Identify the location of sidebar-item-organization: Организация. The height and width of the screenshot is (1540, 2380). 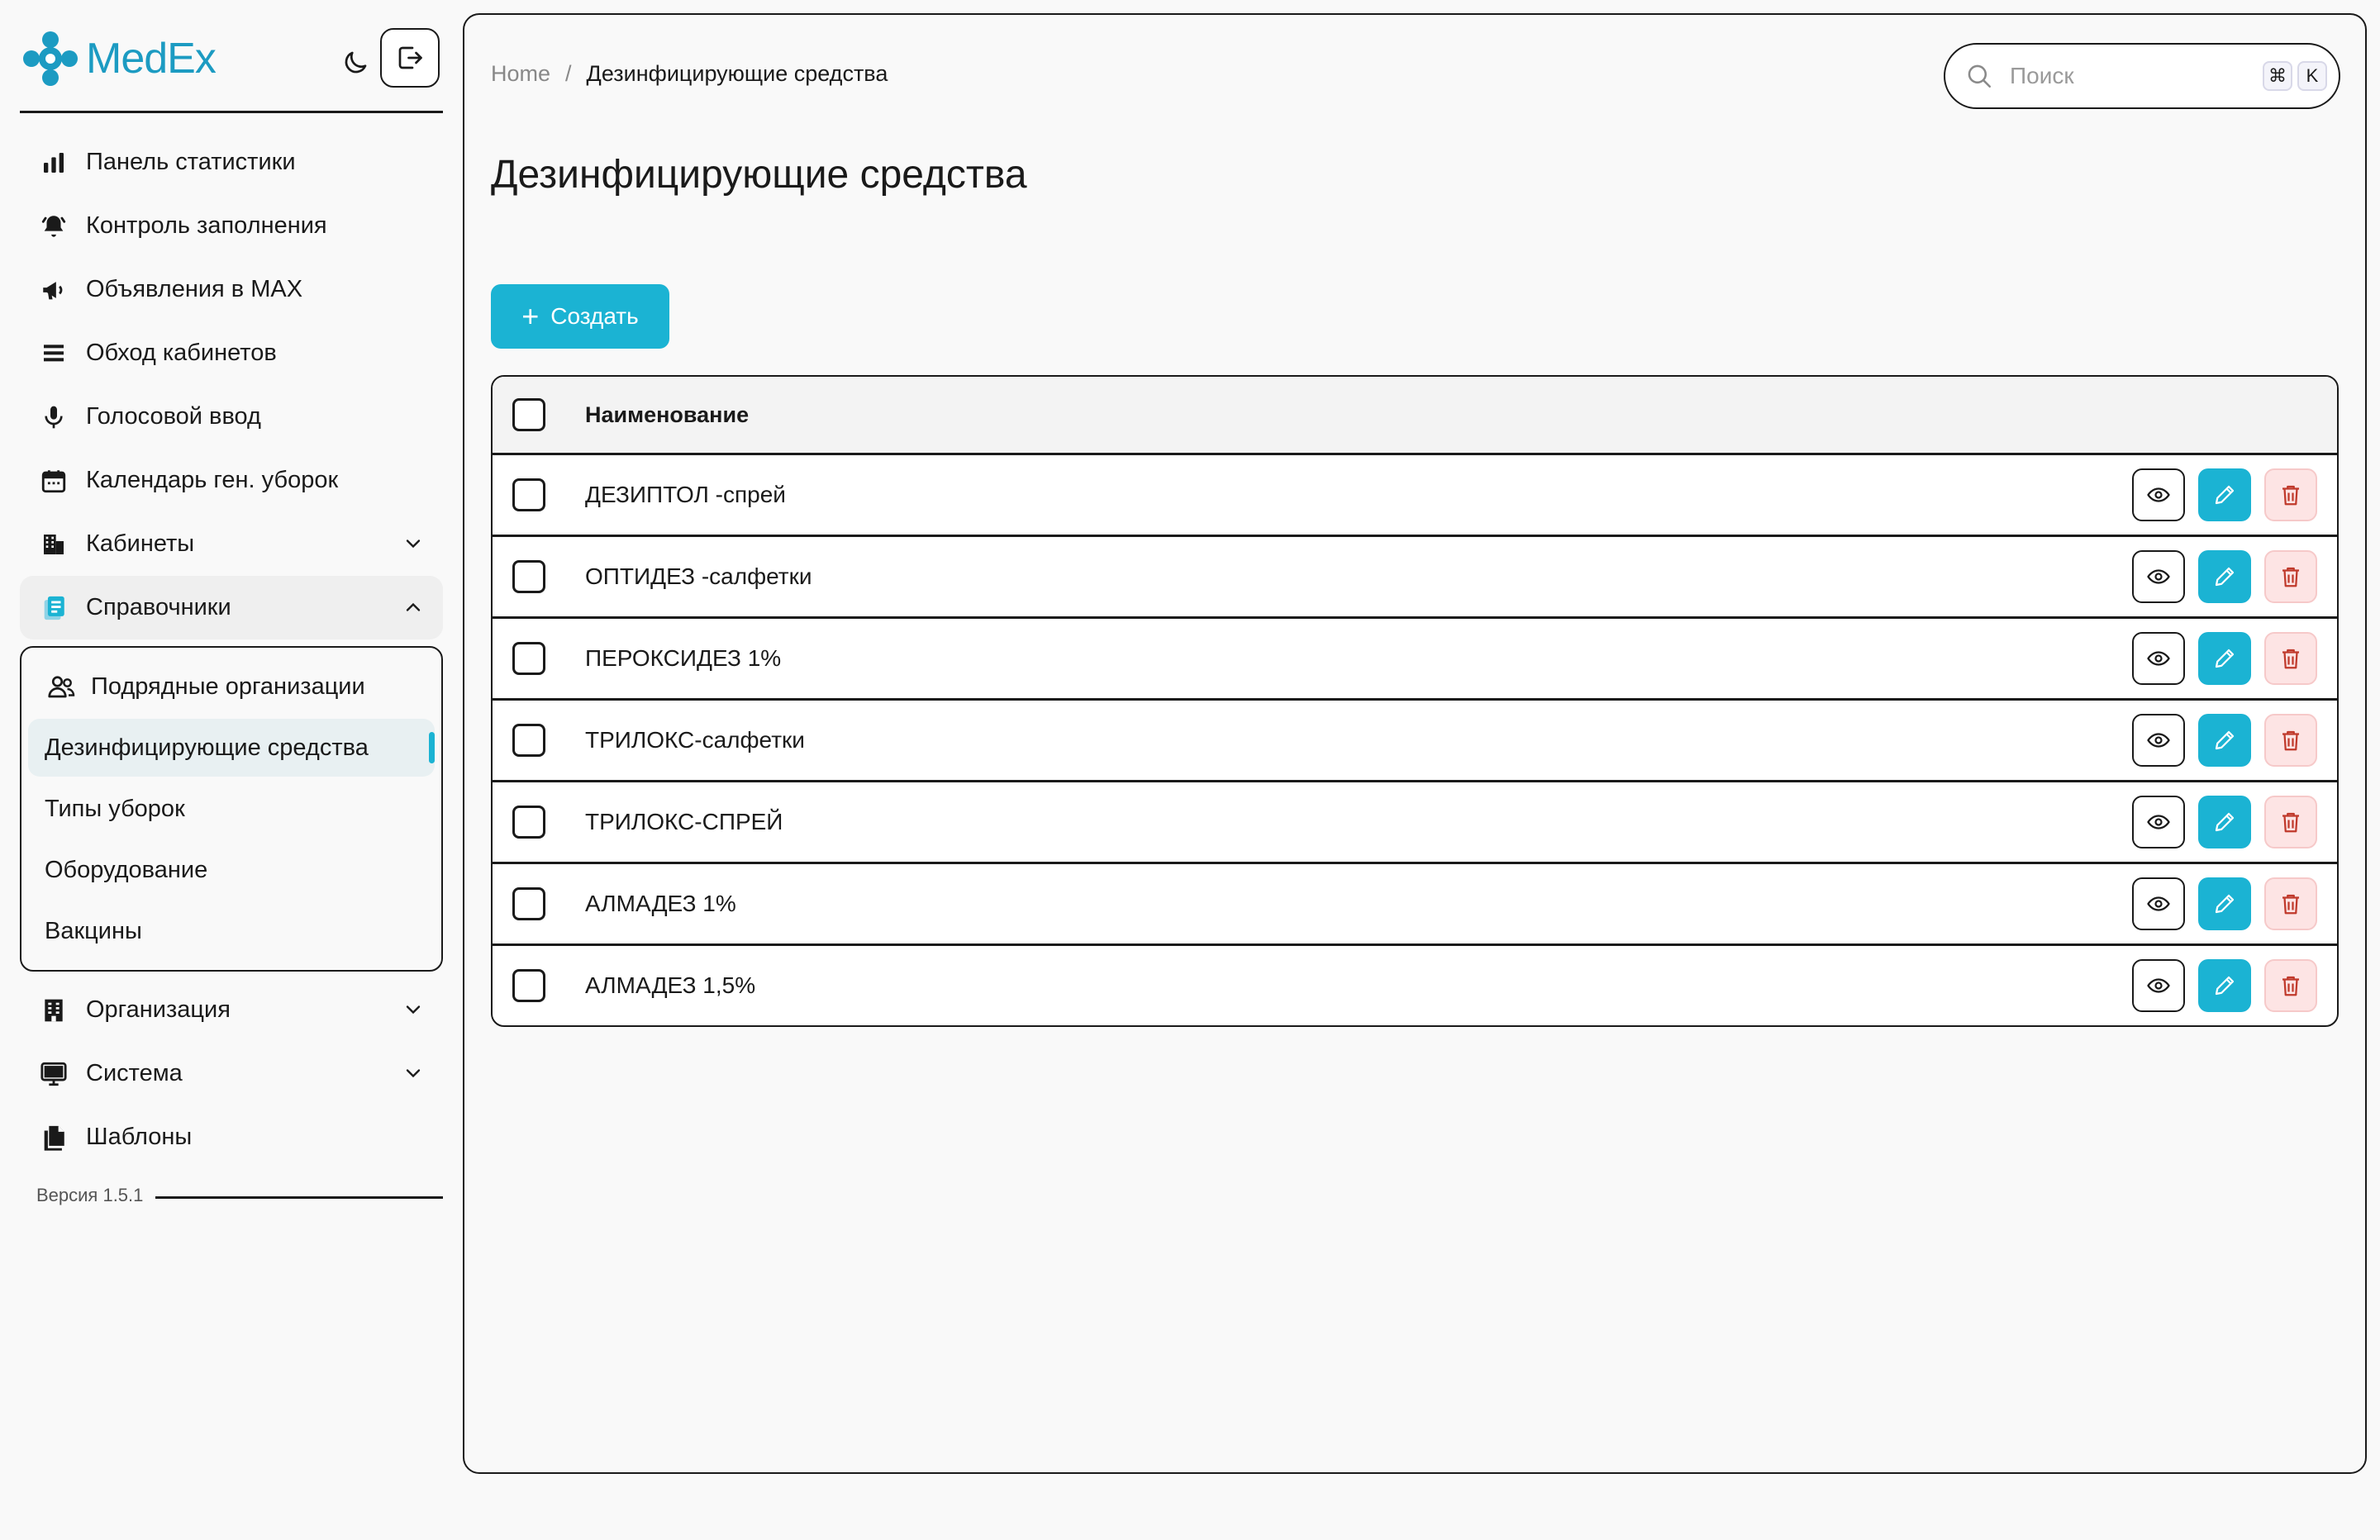
(231, 1010).